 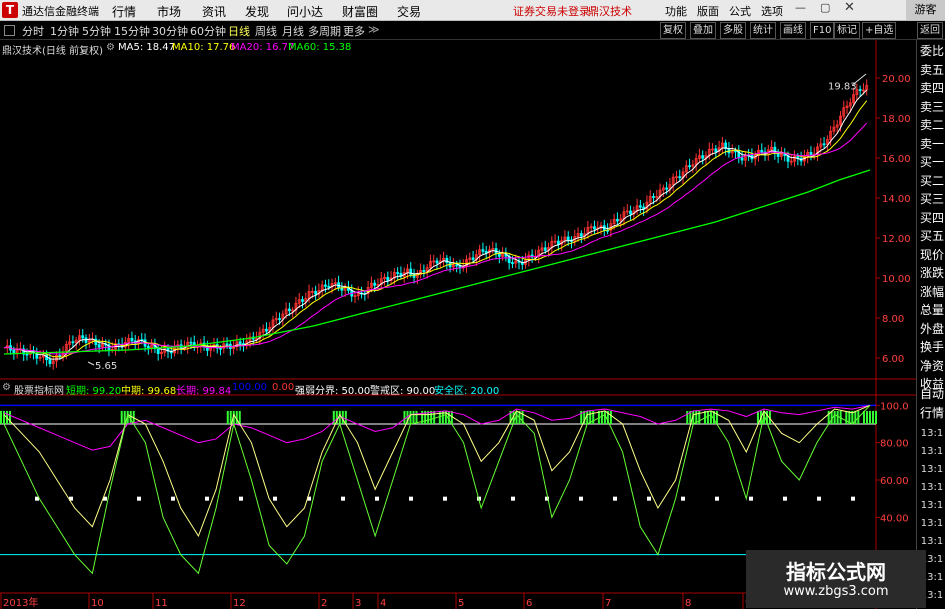 I want to click on menu-wealth: 财富圈, so click(x=360, y=11).